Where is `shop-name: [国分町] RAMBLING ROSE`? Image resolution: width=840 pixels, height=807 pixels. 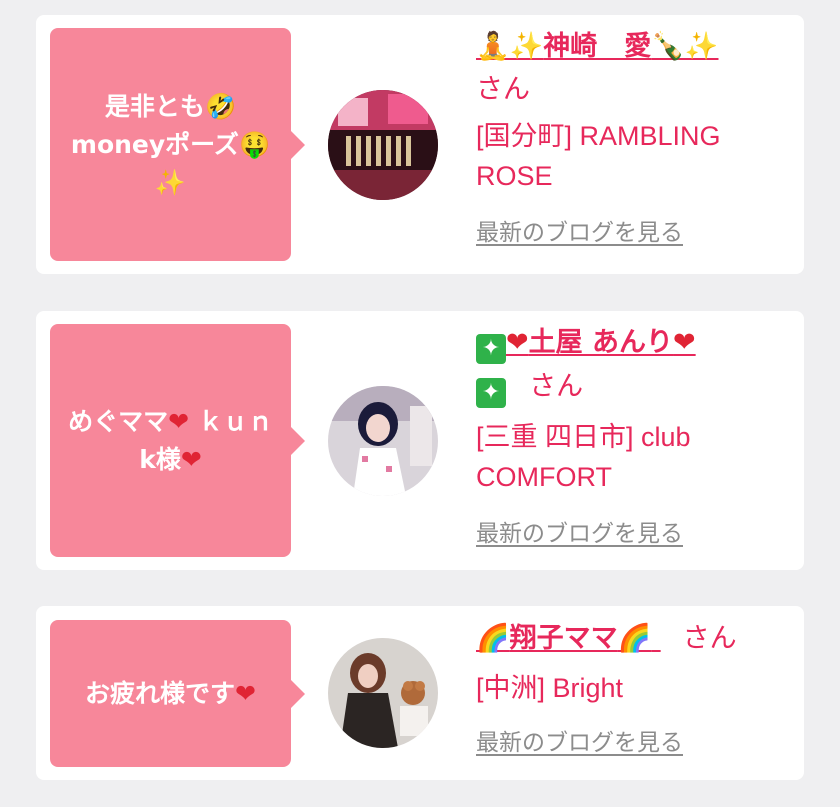 shop-name: [国分町] RAMBLING ROSE is located at coordinates (636, 156).